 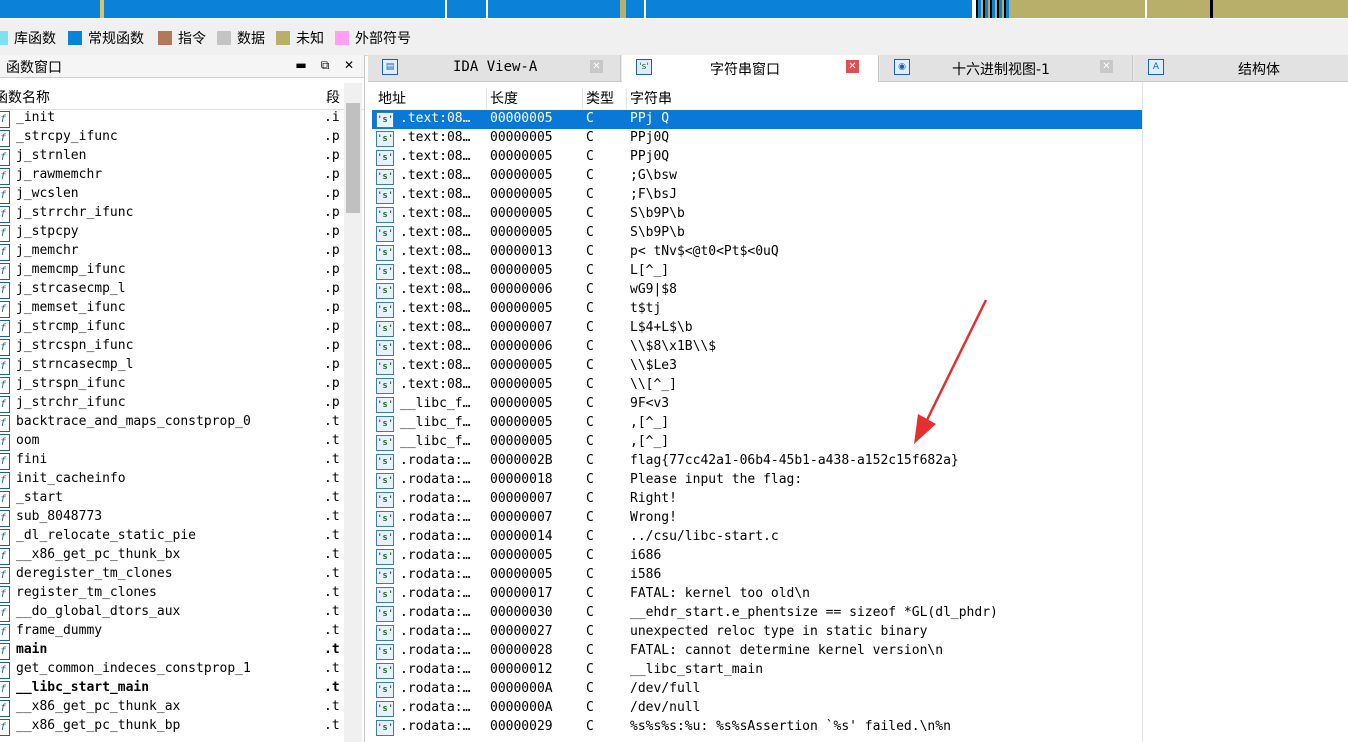 I want to click on string-row: 's' .text:08… 00000005 C L[^_], so click(x=757, y=271).